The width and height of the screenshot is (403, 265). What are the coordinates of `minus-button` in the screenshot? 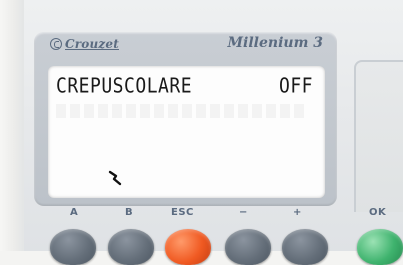 It's located at (248, 247).